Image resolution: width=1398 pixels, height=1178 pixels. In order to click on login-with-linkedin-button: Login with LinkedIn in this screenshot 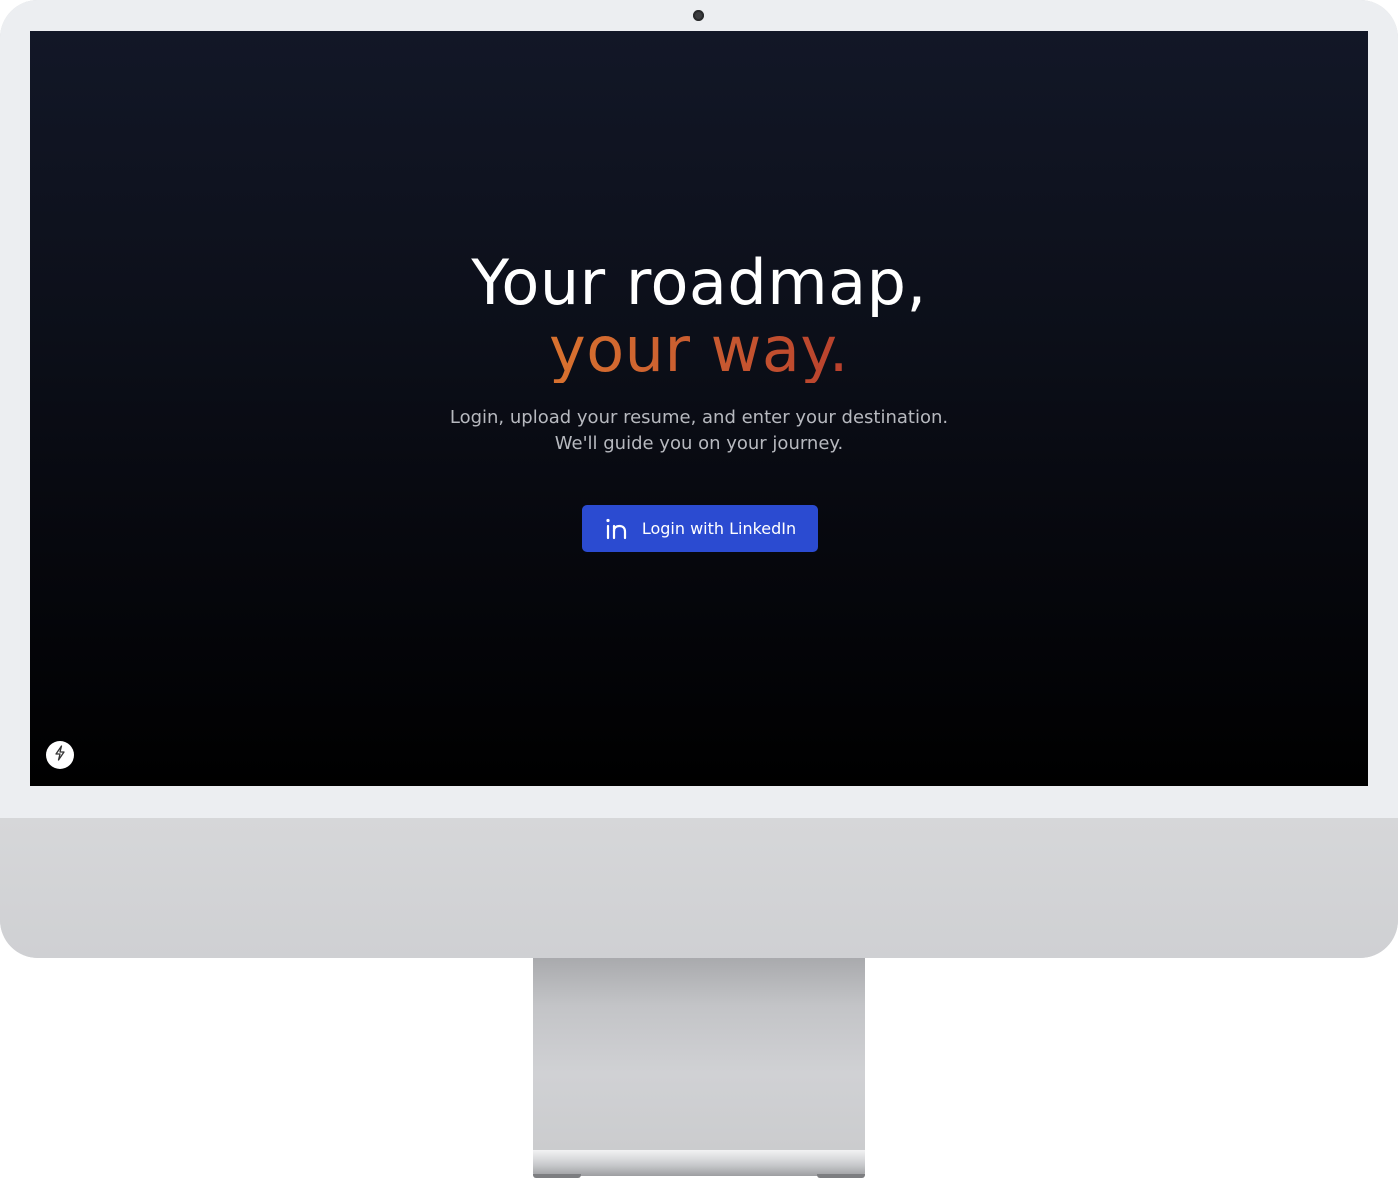, I will do `click(700, 528)`.